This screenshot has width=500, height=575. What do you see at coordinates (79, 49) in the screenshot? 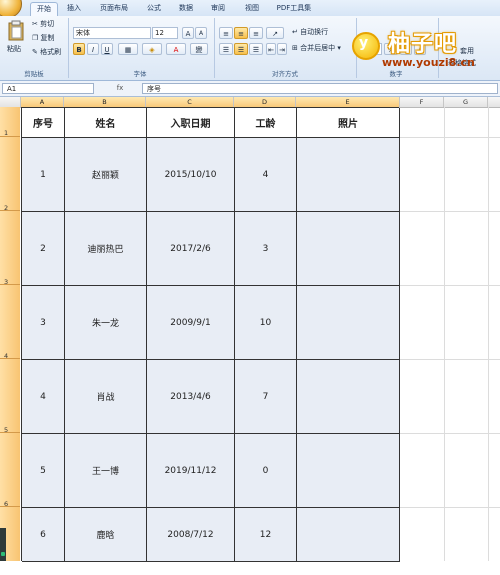
I see `bold-button: B` at bounding box center [79, 49].